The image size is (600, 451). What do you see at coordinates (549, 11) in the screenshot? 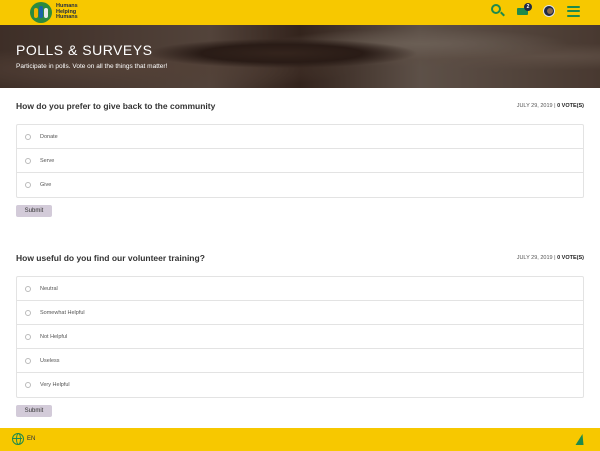
I see `avatar` at bounding box center [549, 11].